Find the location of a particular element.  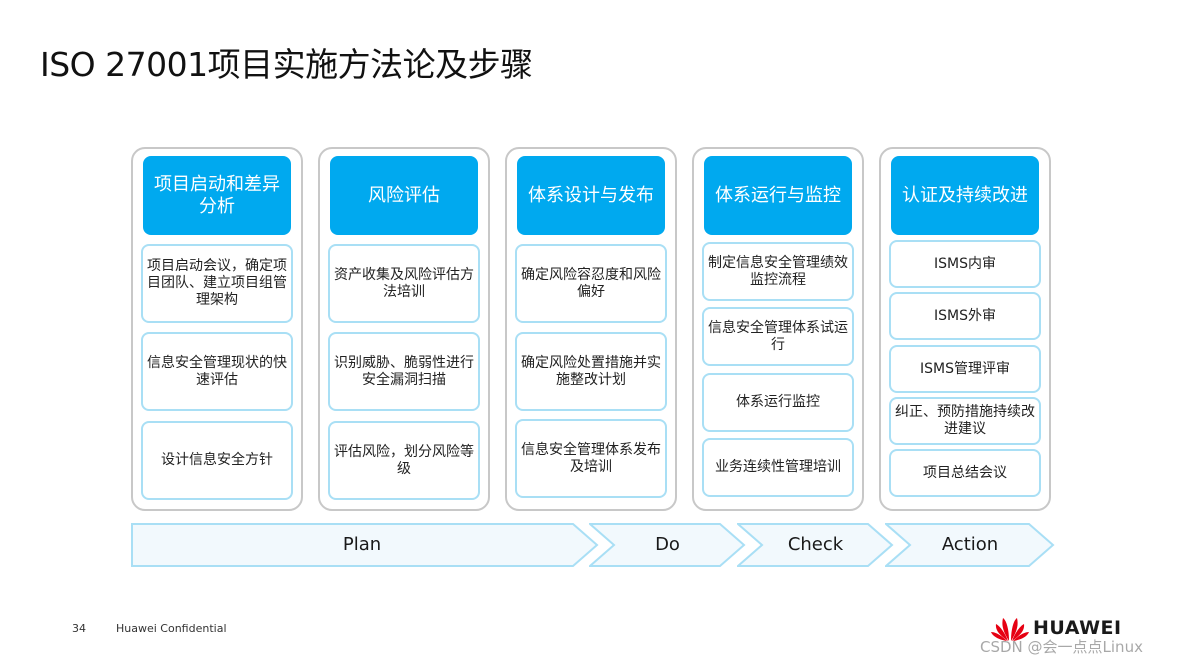

phase-plan: Plan is located at coordinates (365, 545).